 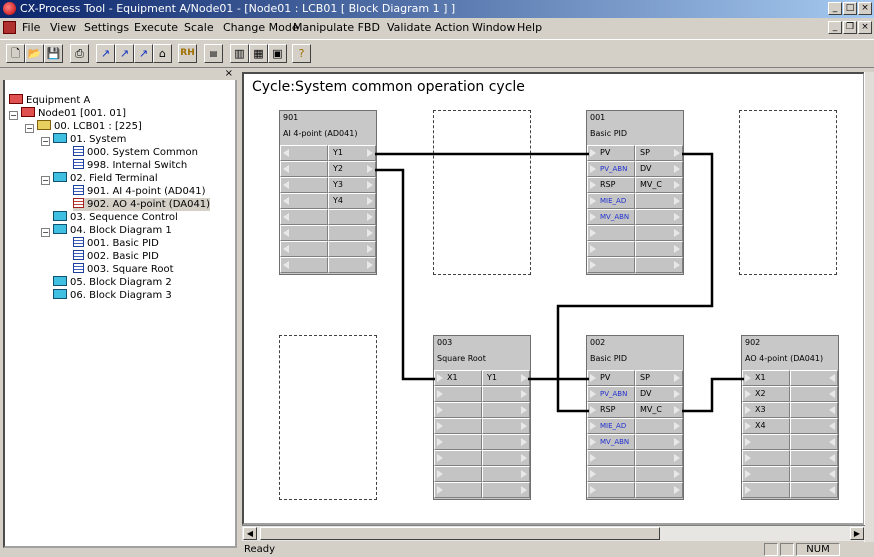 I want to click on tree-item-ai-4point: 901. AI 4-point (AD041), so click(x=139, y=191).